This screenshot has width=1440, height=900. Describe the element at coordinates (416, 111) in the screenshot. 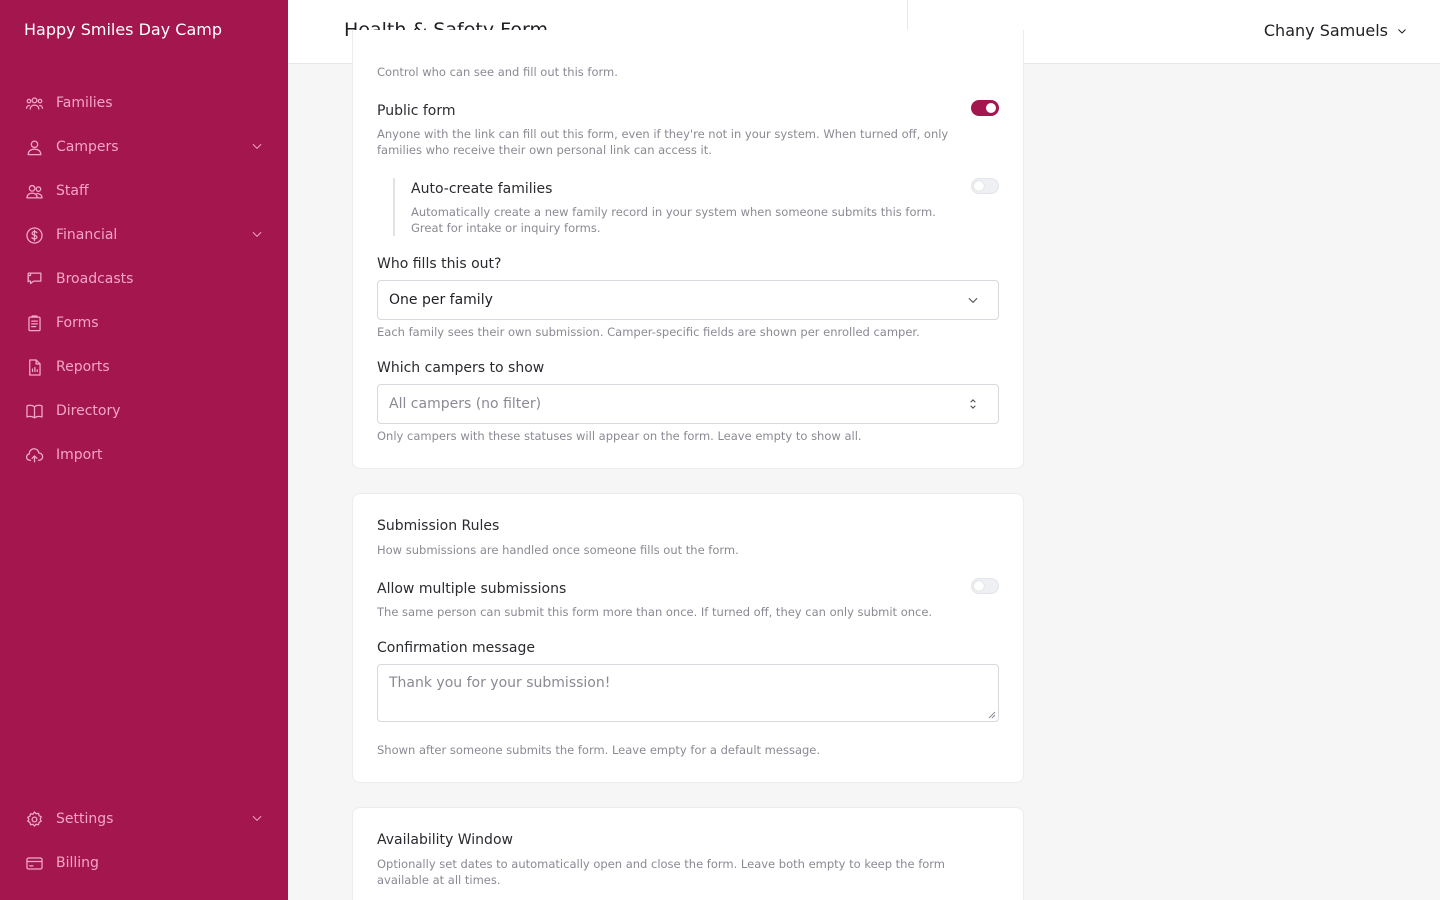

I see `public-form-label: Public form` at that location.